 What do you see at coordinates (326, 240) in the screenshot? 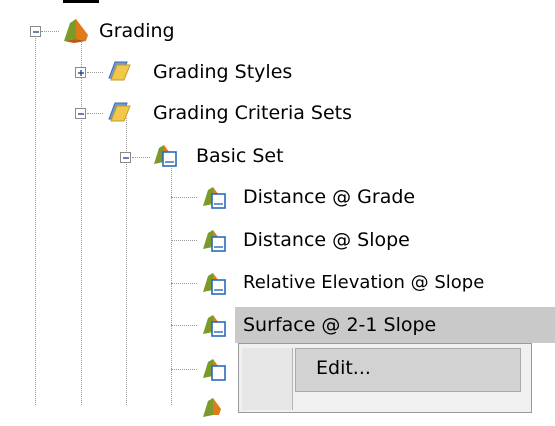
I see `tree-item-distance-slope: Distance @ Slope` at bounding box center [326, 240].